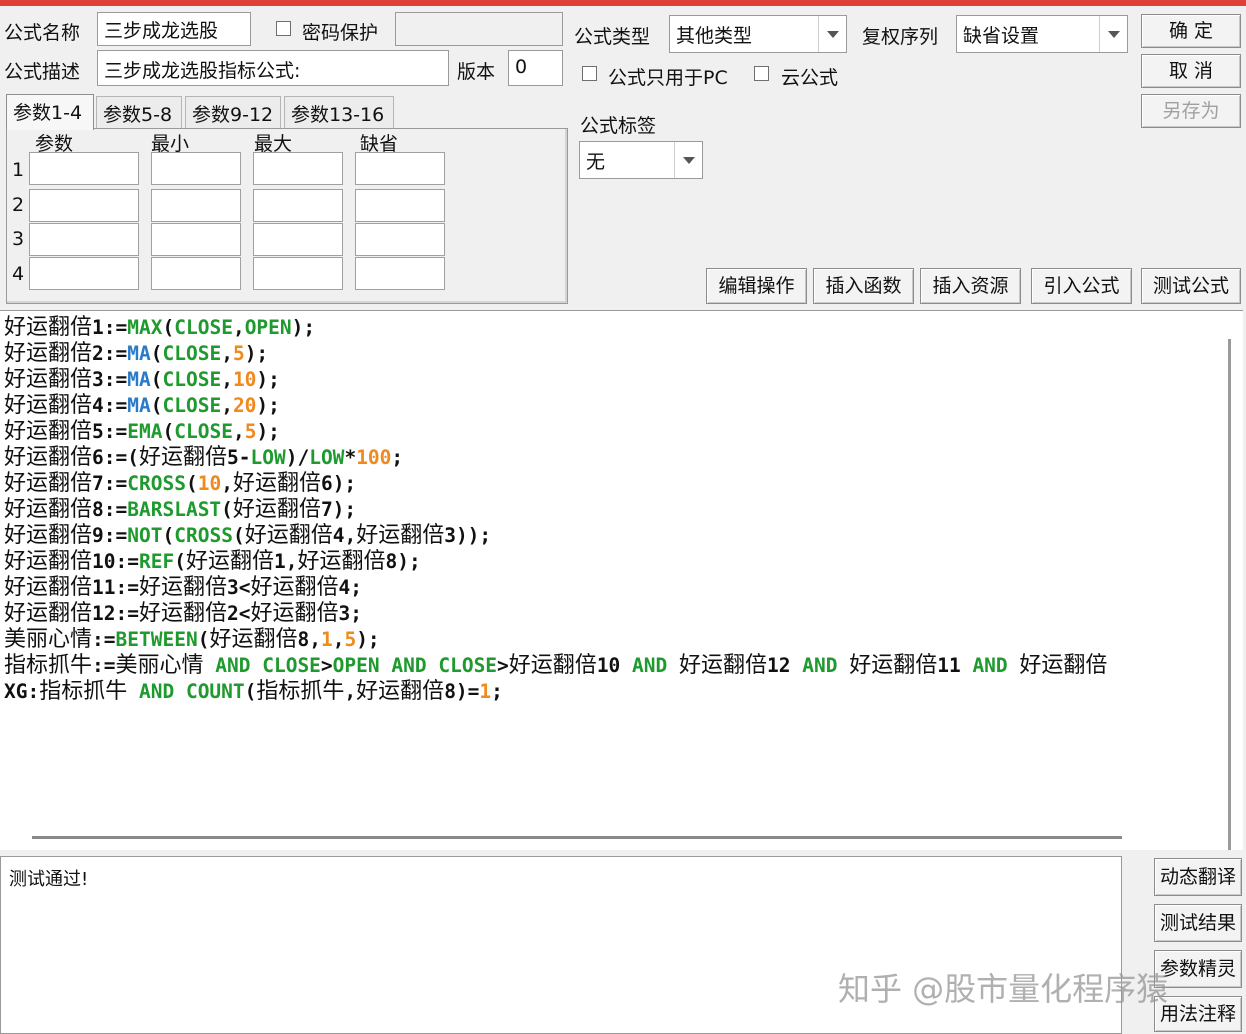 This screenshot has width=1246, height=1034. Describe the element at coordinates (641, 160) in the screenshot. I see `formula-tag-select: 无` at that location.